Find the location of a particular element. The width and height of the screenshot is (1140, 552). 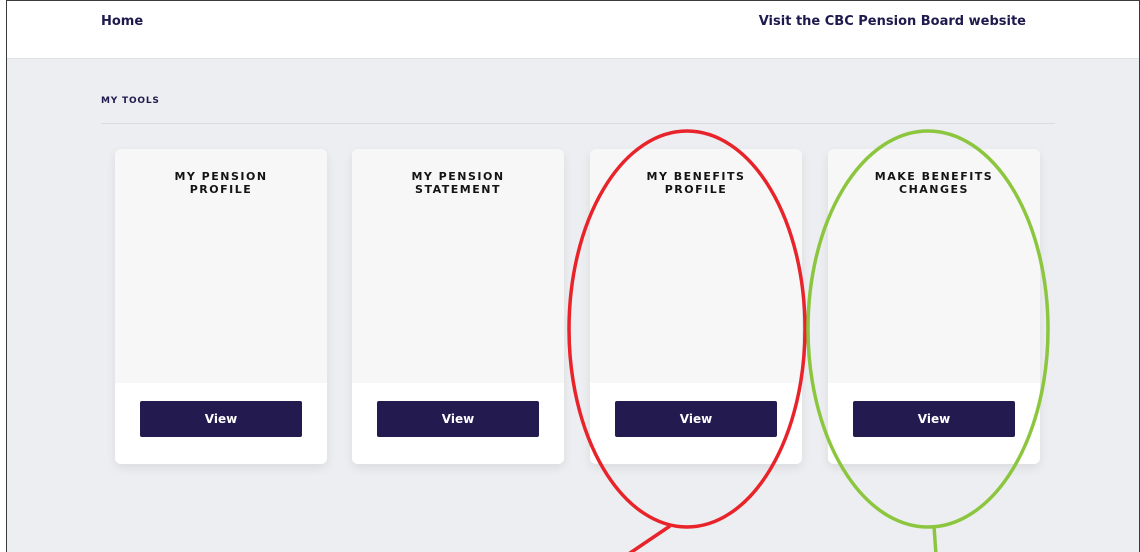

view-button-my-pension-statement: View is located at coordinates (458, 419).